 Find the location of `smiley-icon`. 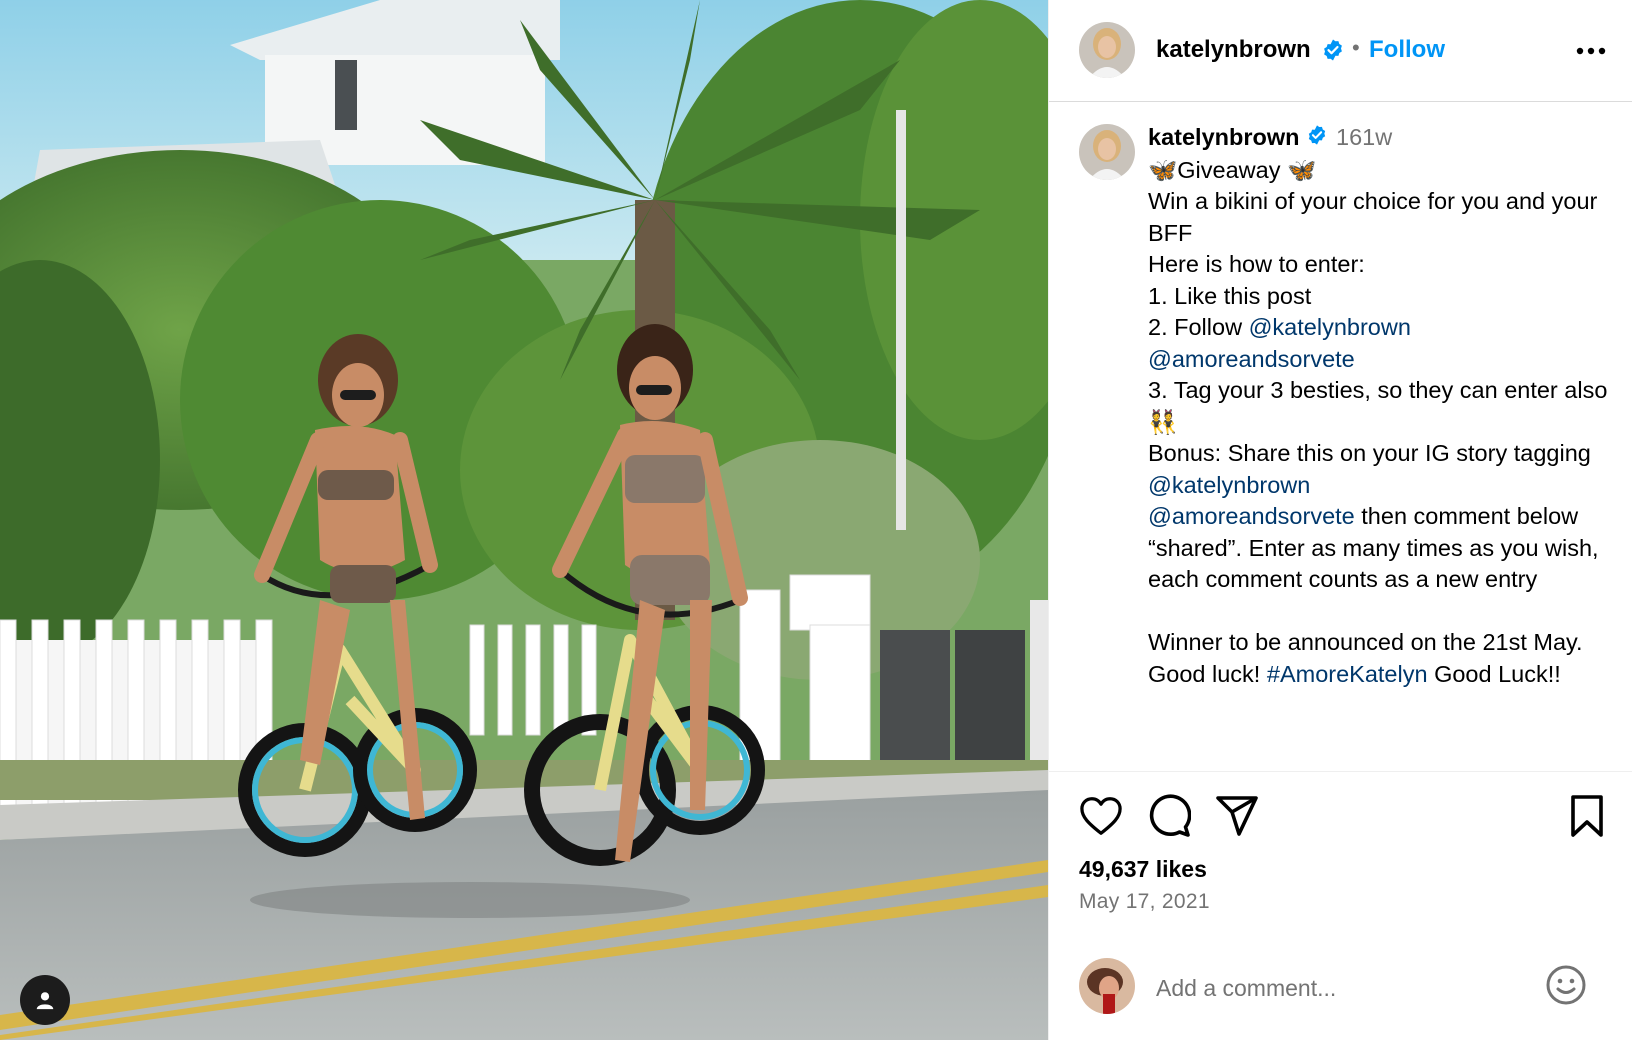

smiley-icon is located at coordinates (1566, 985).